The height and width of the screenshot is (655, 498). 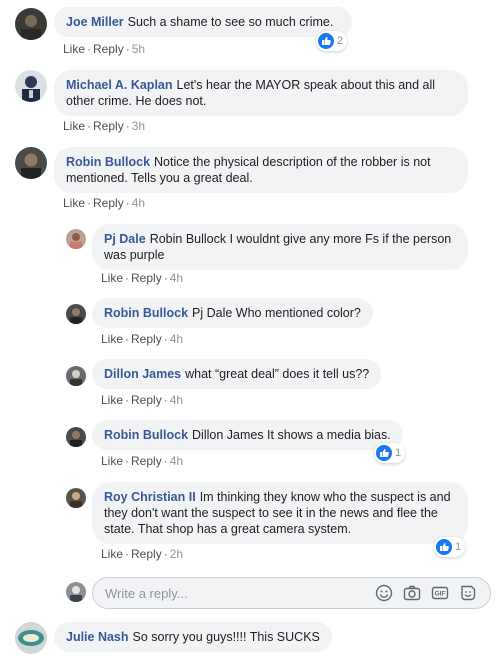 I want to click on current-user-avatar, so click(x=76, y=592).